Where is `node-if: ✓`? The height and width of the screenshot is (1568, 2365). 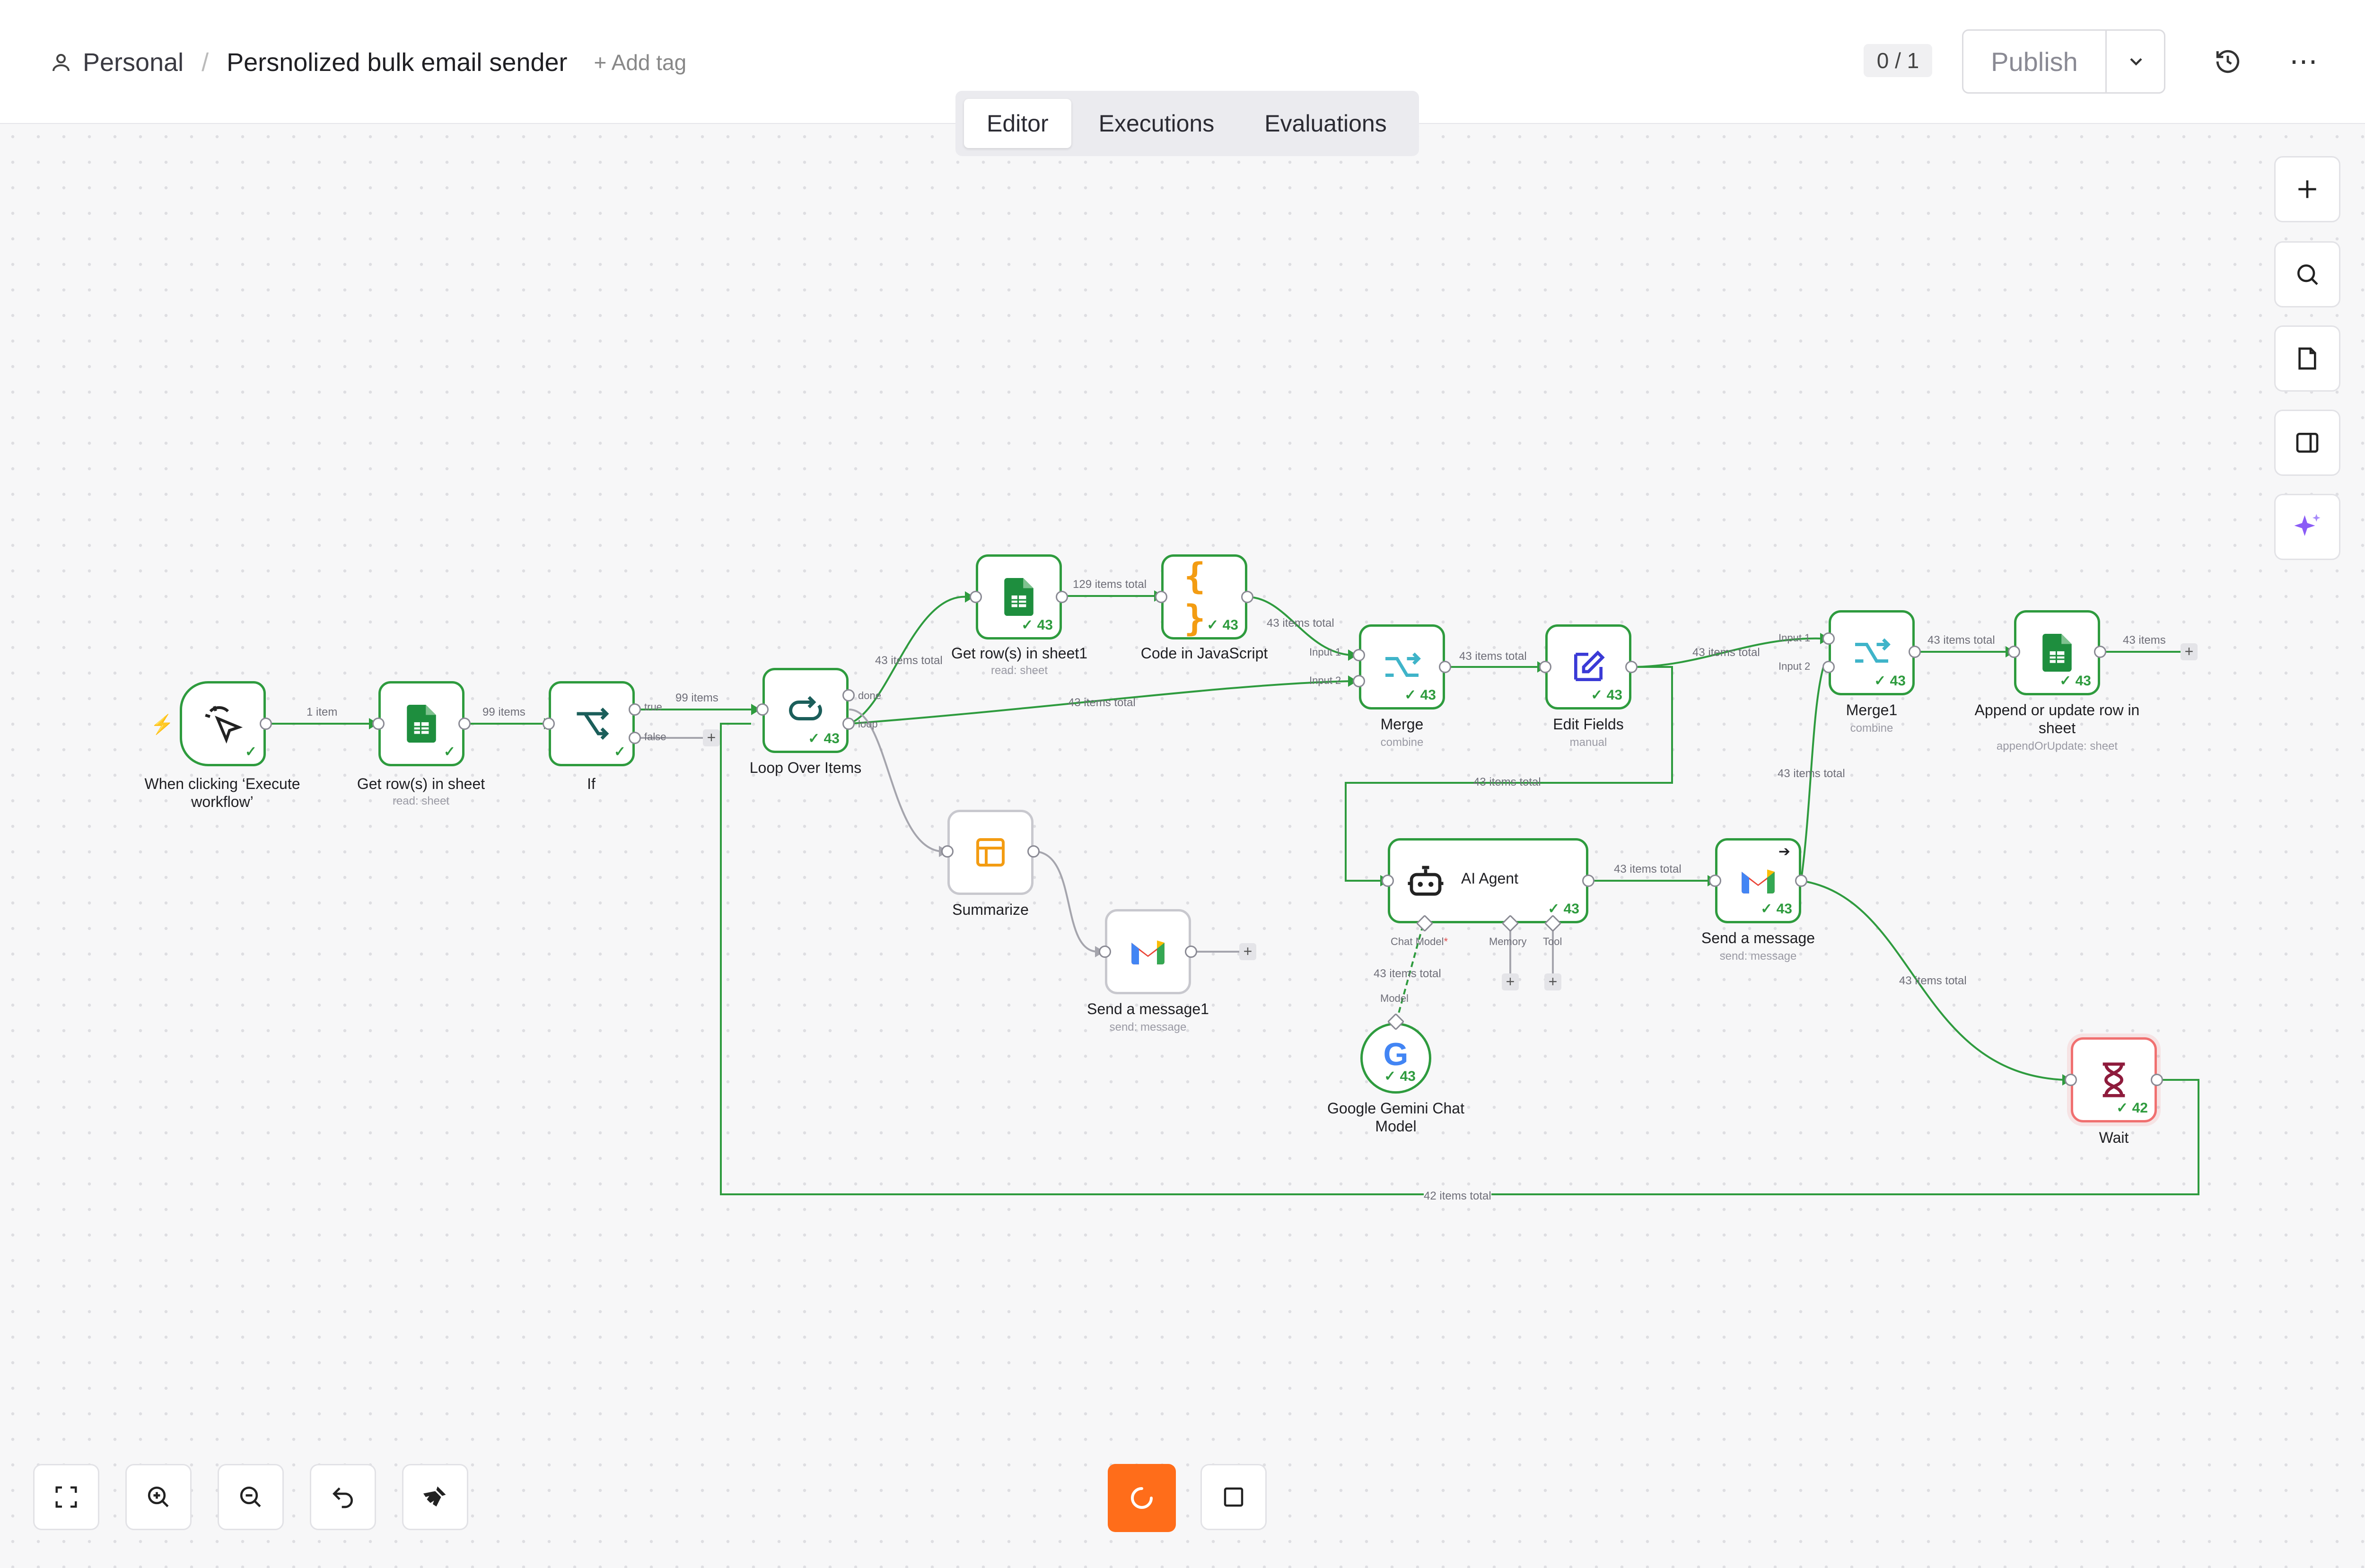 node-if: ✓ is located at coordinates (592, 723).